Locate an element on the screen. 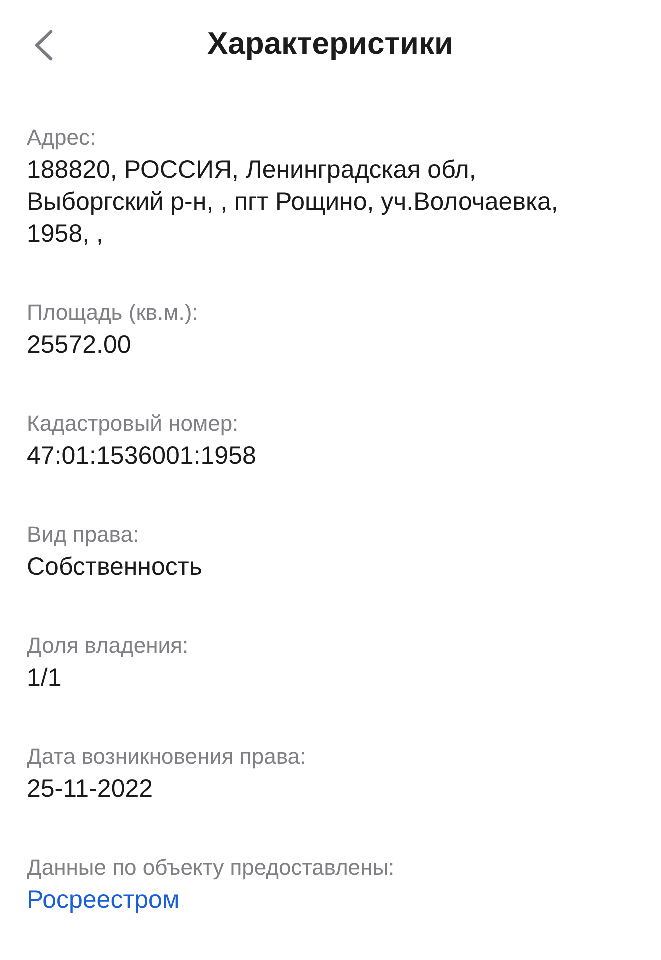 The height and width of the screenshot is (960, 661). field-value: 25-11-2022 is located at coordinates (90, 789).